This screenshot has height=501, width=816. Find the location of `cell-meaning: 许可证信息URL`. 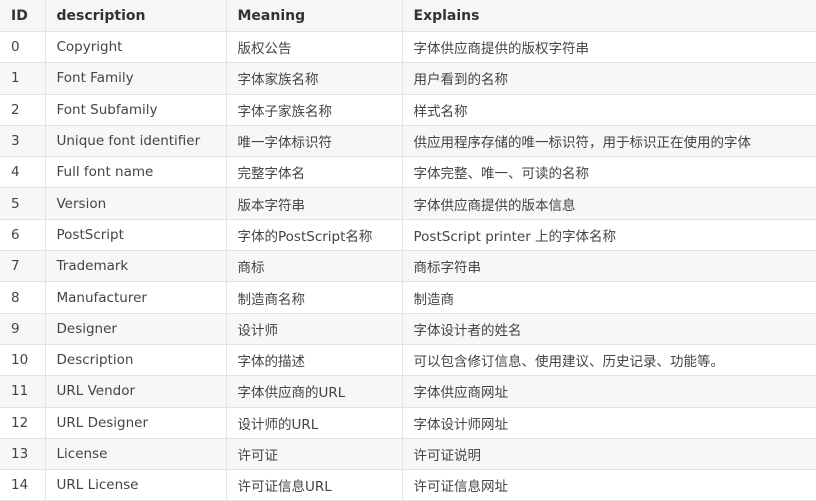

cell-meaning: 许可证信息URL is located at coordinates (314, 485).